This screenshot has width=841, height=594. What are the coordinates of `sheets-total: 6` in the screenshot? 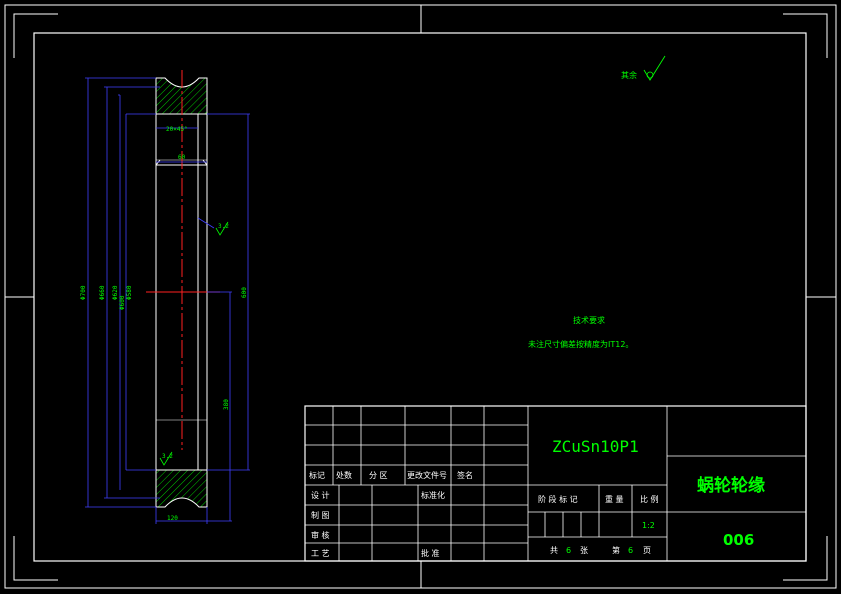 It's located at (568, 550).